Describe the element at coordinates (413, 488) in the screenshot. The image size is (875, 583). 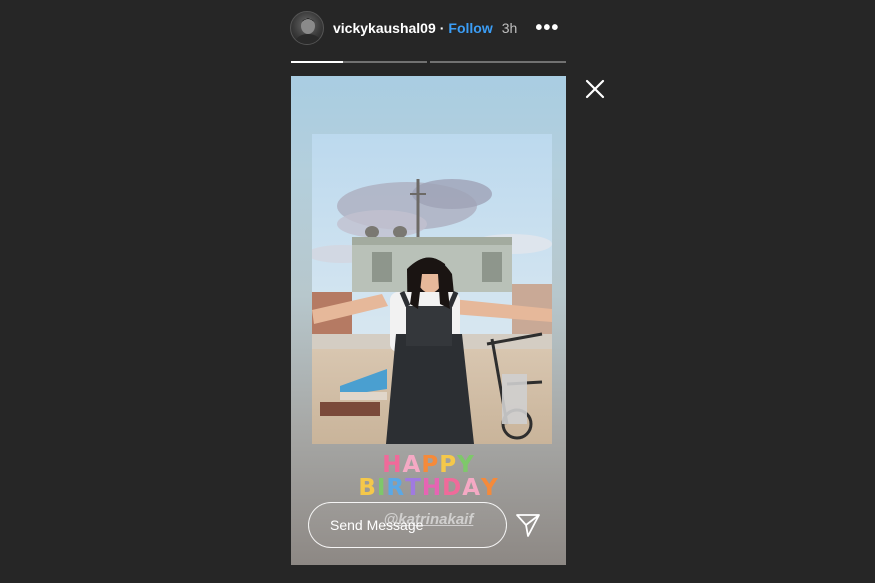
I see `sticker-letter: T` at that location.